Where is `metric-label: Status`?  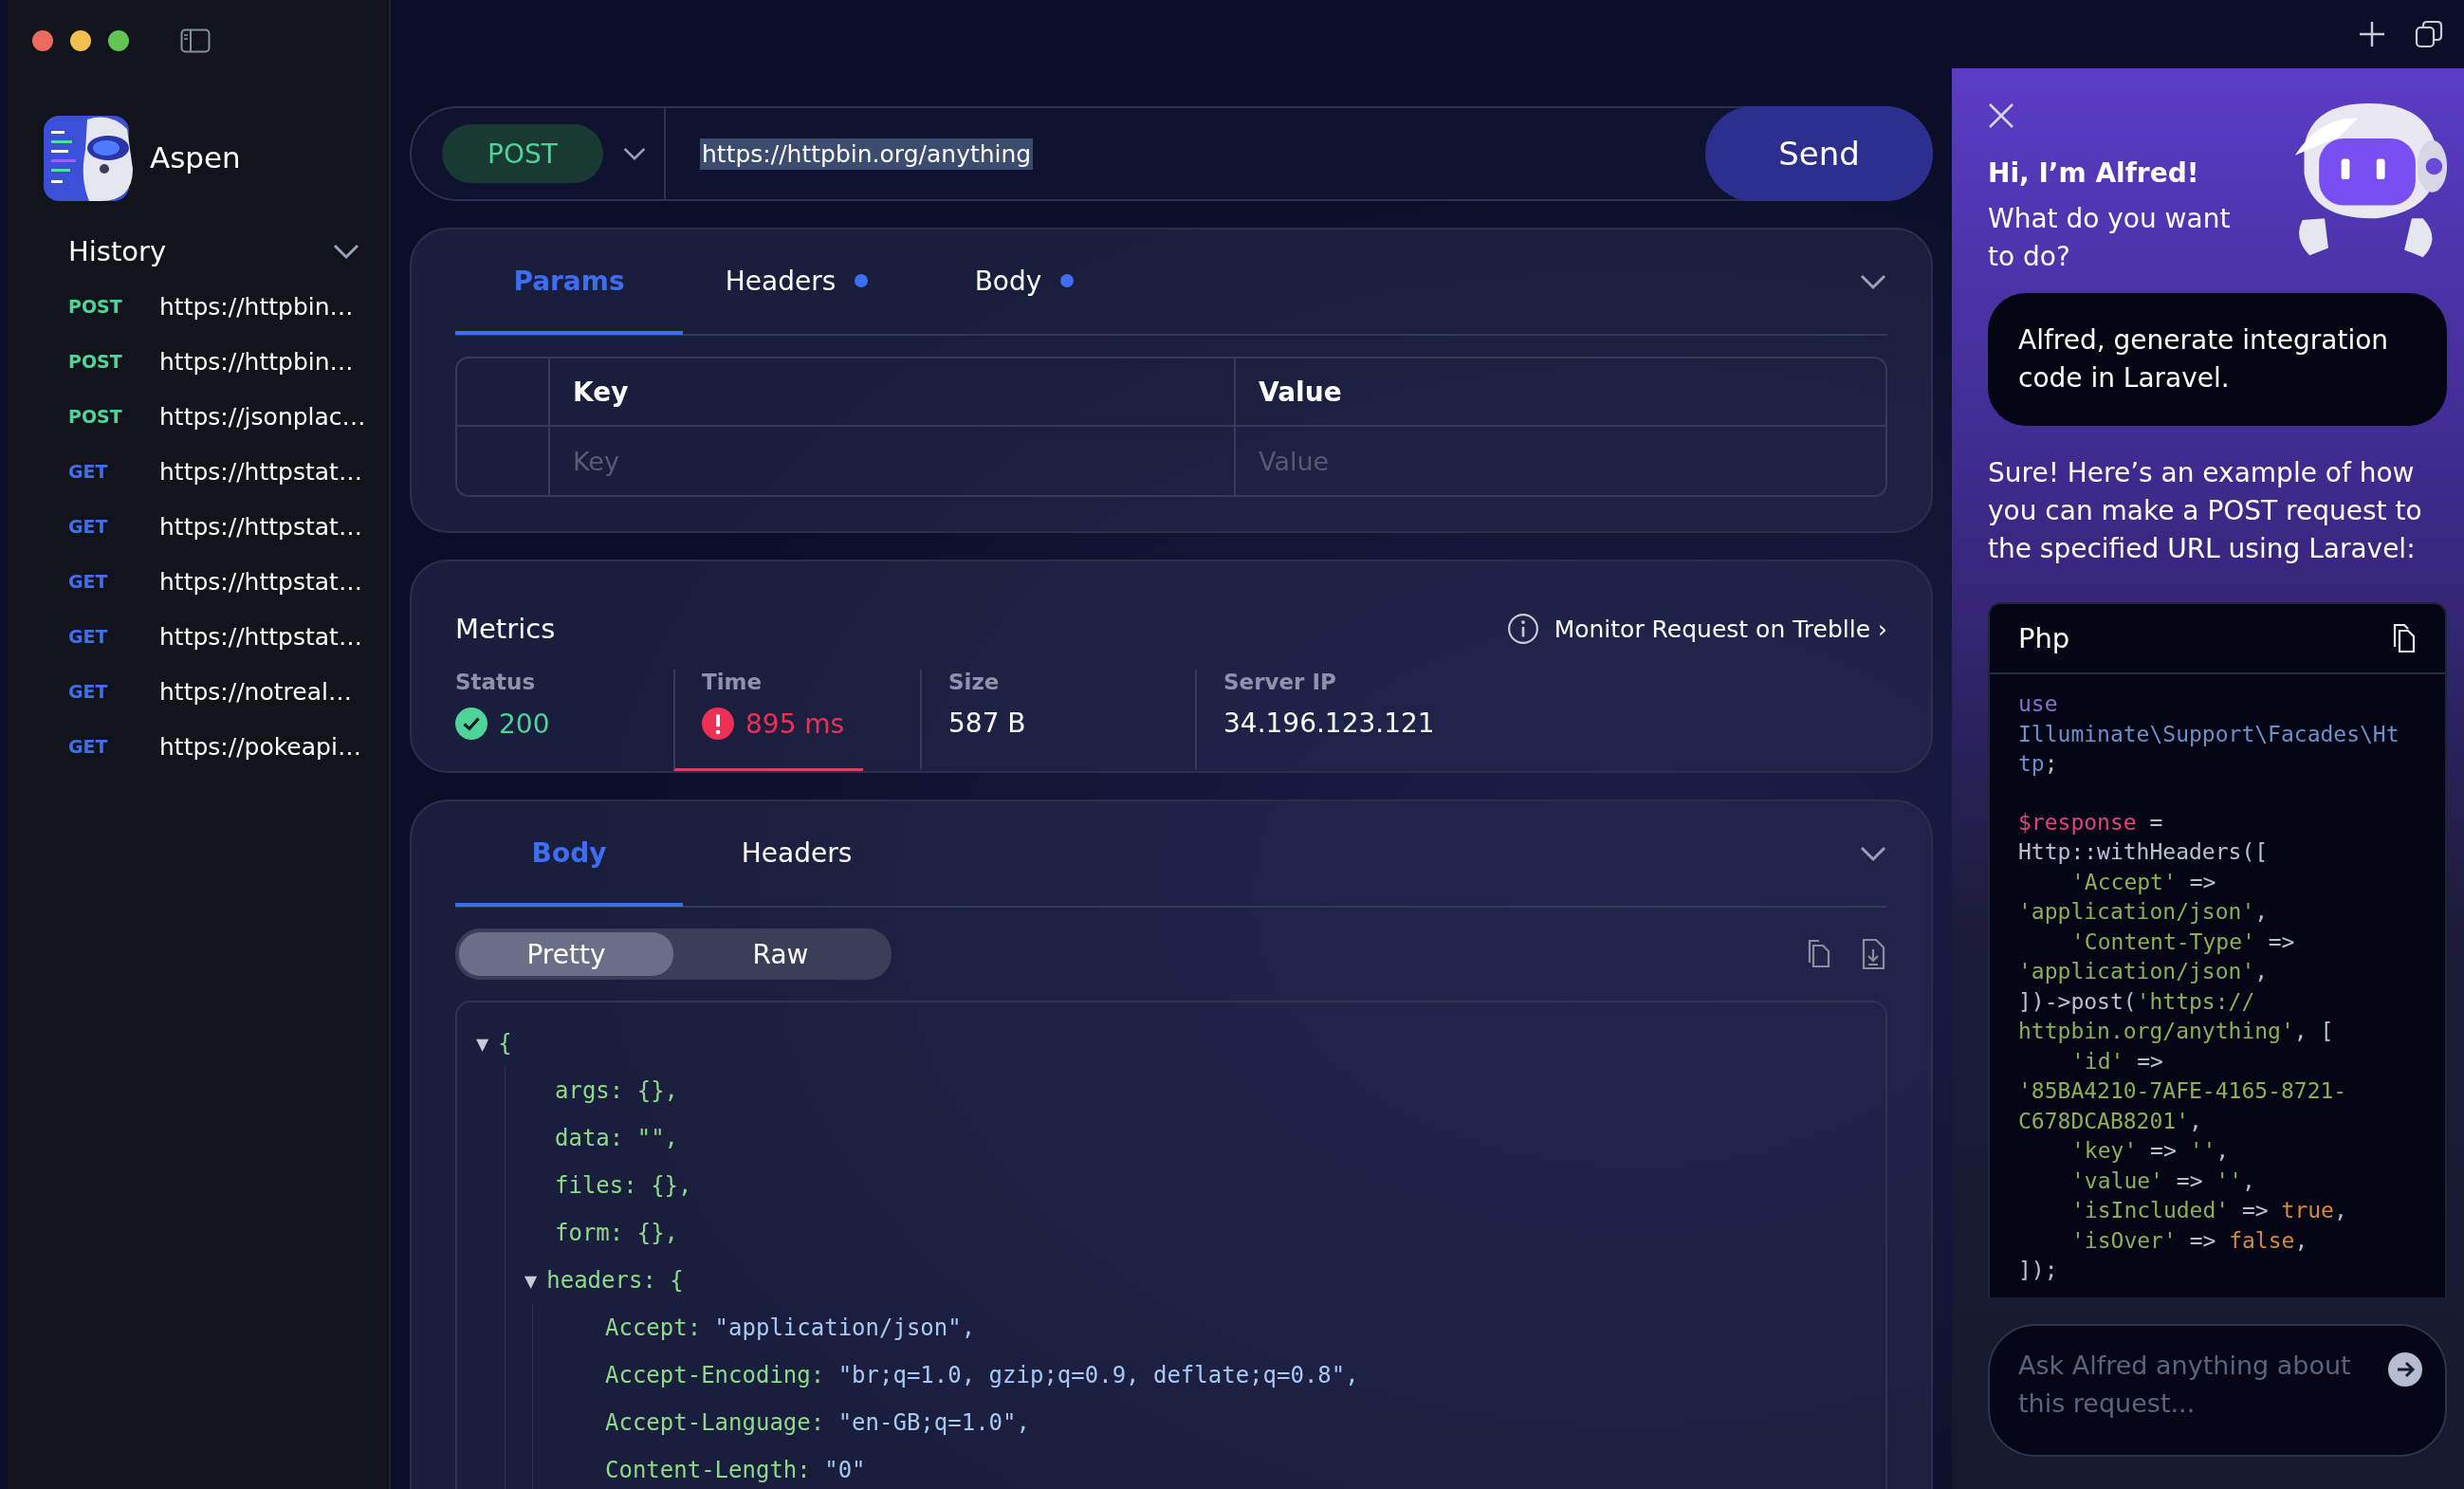
metric-label: Status is located at coordinates (496, 682).